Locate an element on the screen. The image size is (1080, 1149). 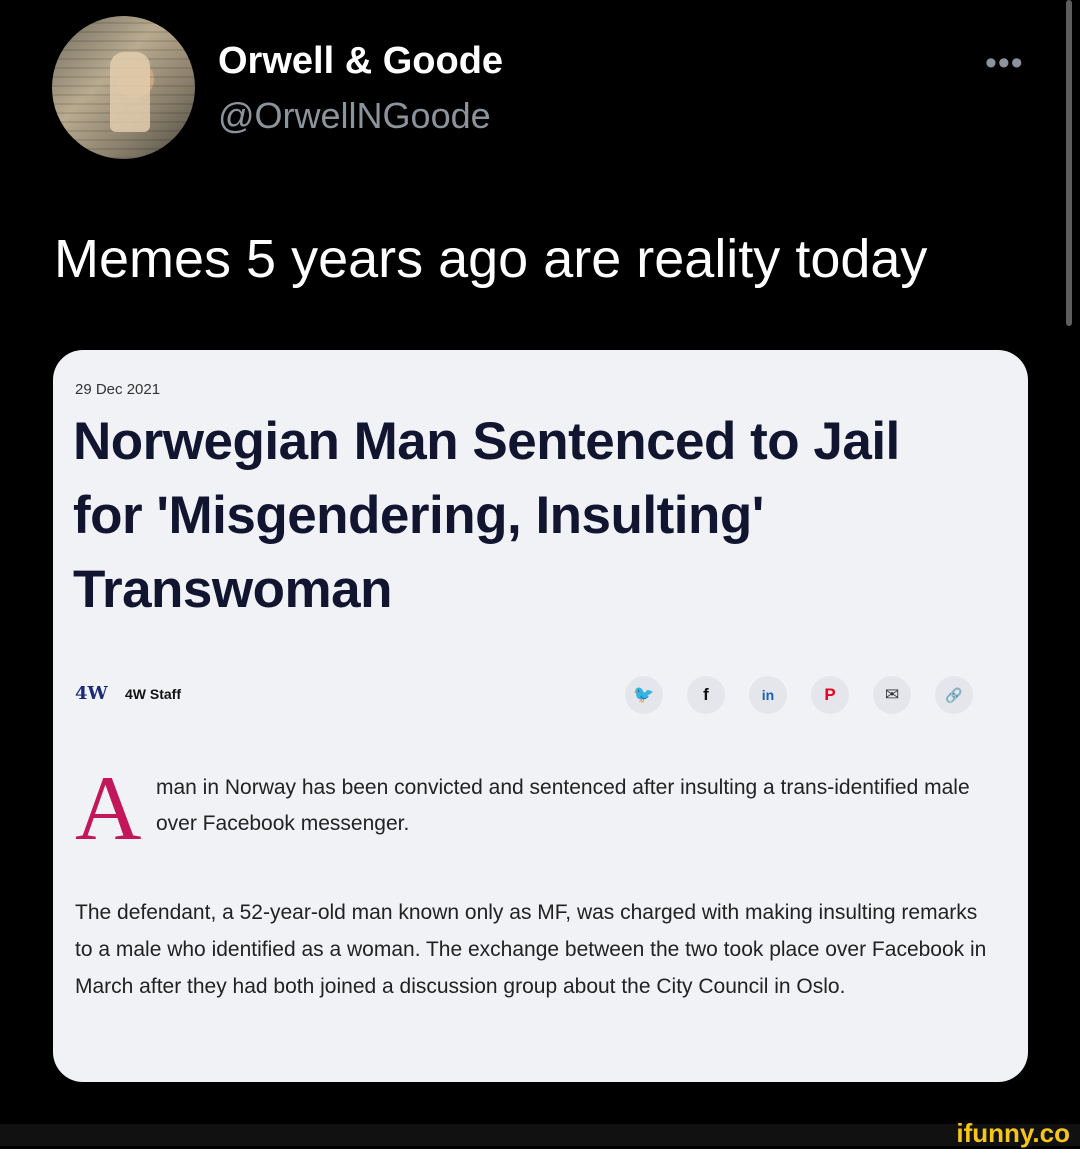
twitter-icon: 🐦 is located at coordinates (644, 695).